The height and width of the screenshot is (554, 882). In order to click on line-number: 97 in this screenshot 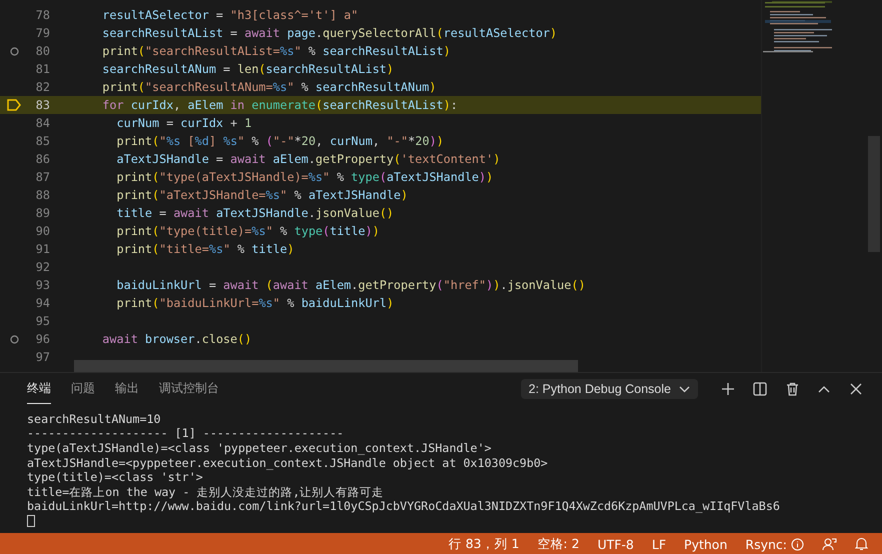, I will do `click(42, 357)`.